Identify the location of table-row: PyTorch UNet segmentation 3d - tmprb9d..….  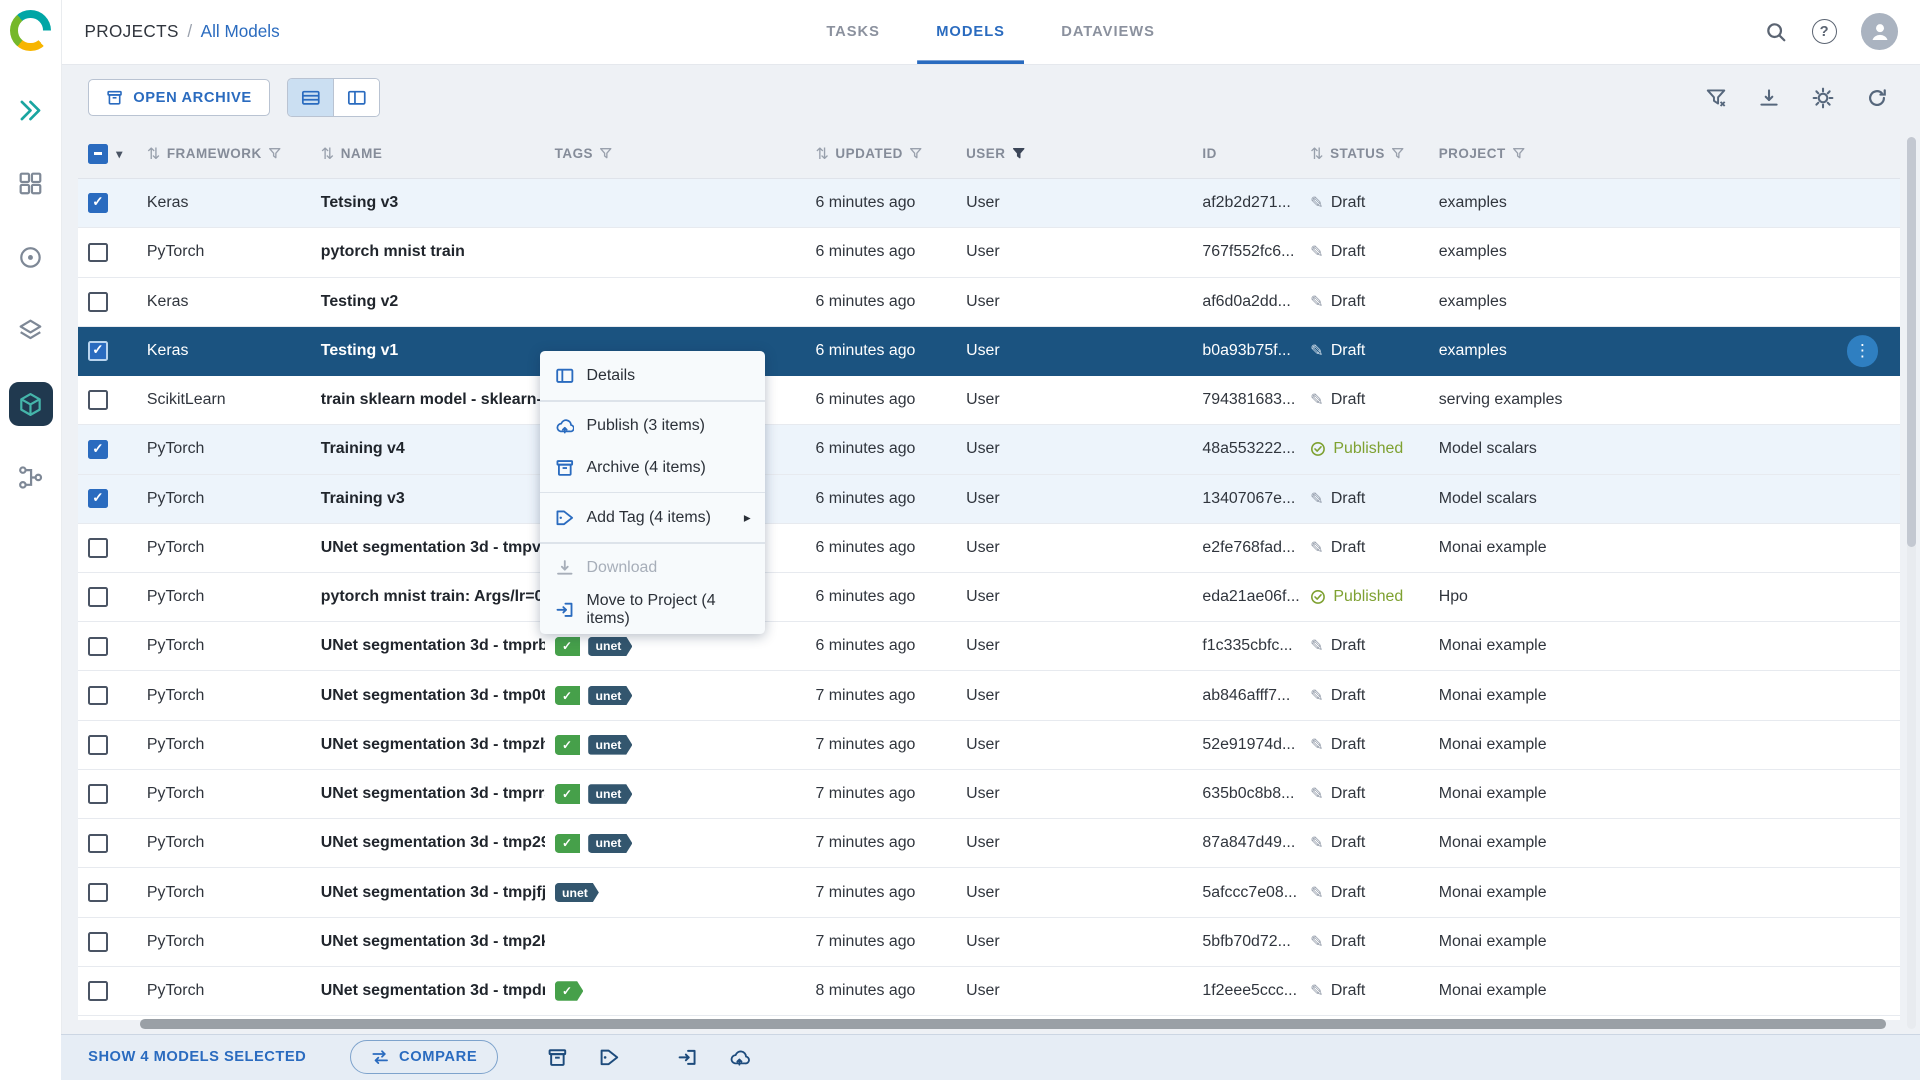
(989, 647).